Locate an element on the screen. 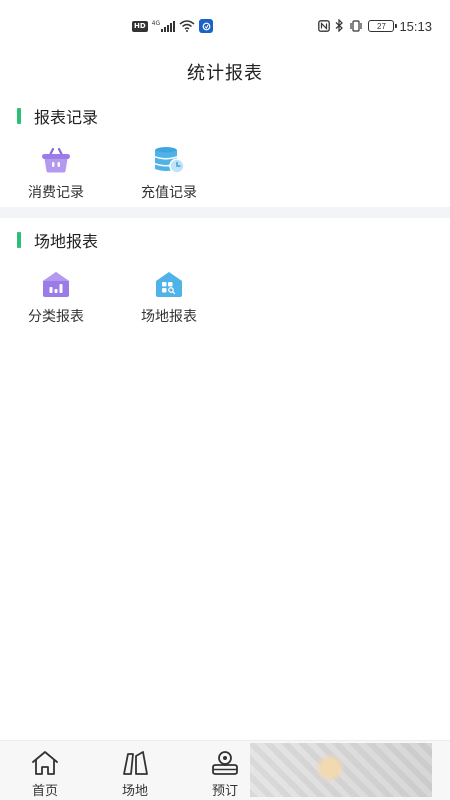 This screenshot has height=800, width=450. bottom-tab-bar: 首页 场地 预订 is located at coordinates (225, 770).